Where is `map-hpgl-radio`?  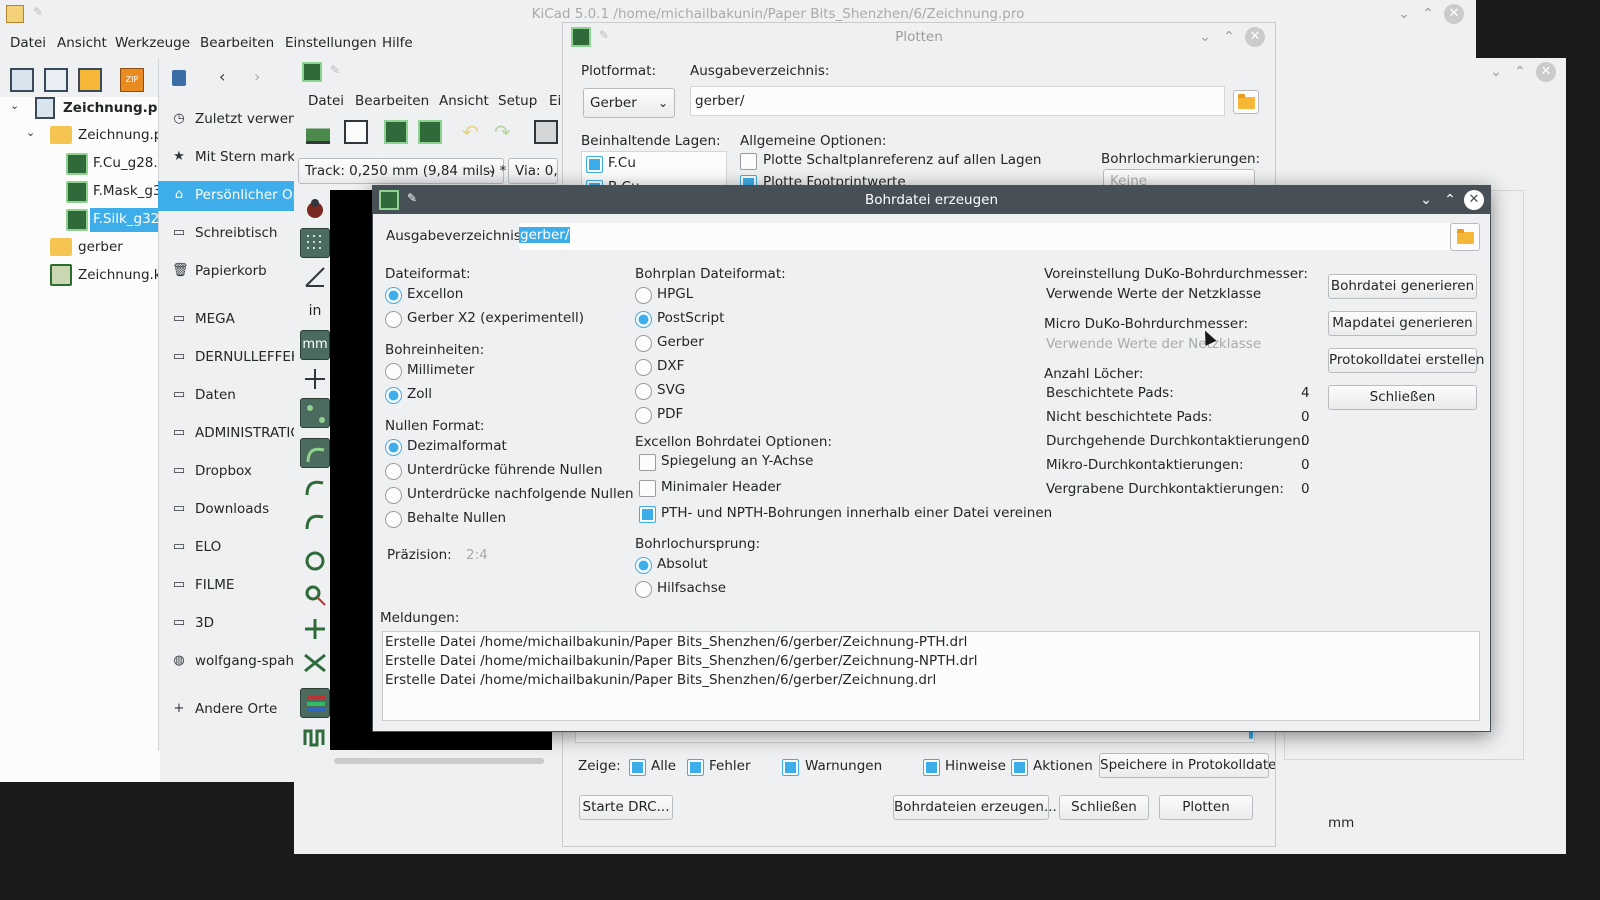
map-hpgl-radio is located at coordinates (643, 295).